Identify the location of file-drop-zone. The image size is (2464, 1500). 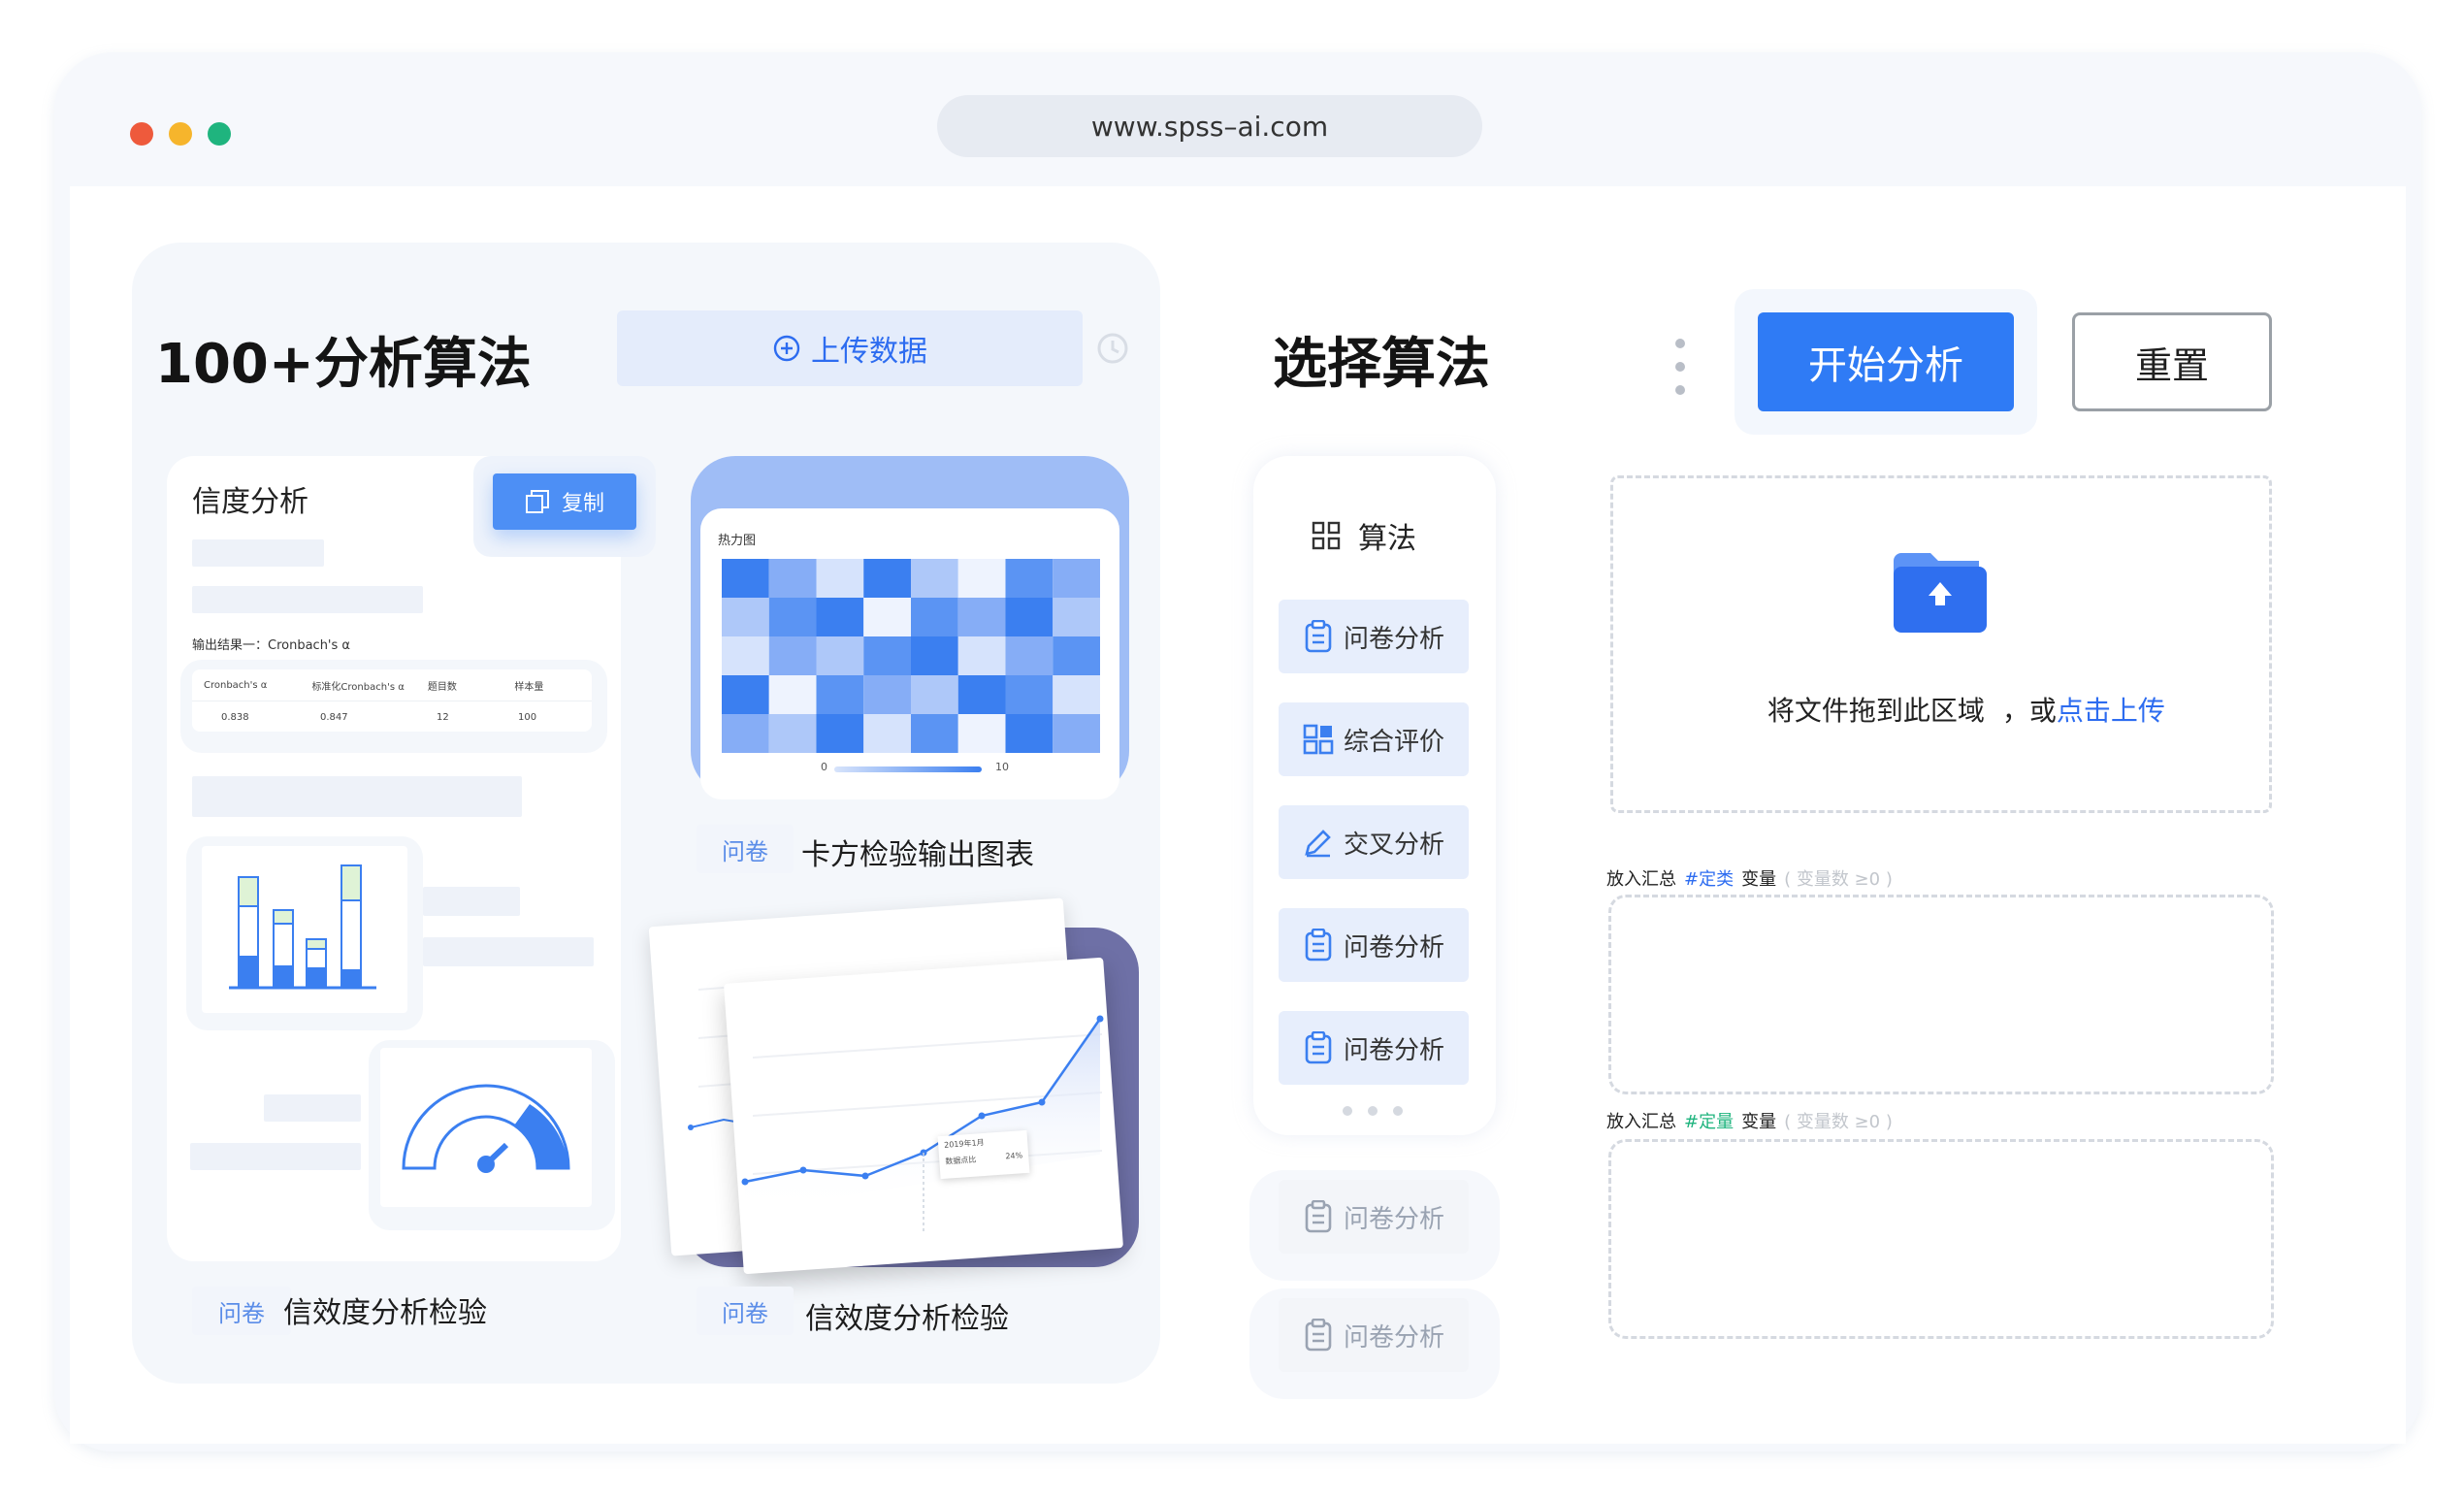
(1941, 644).